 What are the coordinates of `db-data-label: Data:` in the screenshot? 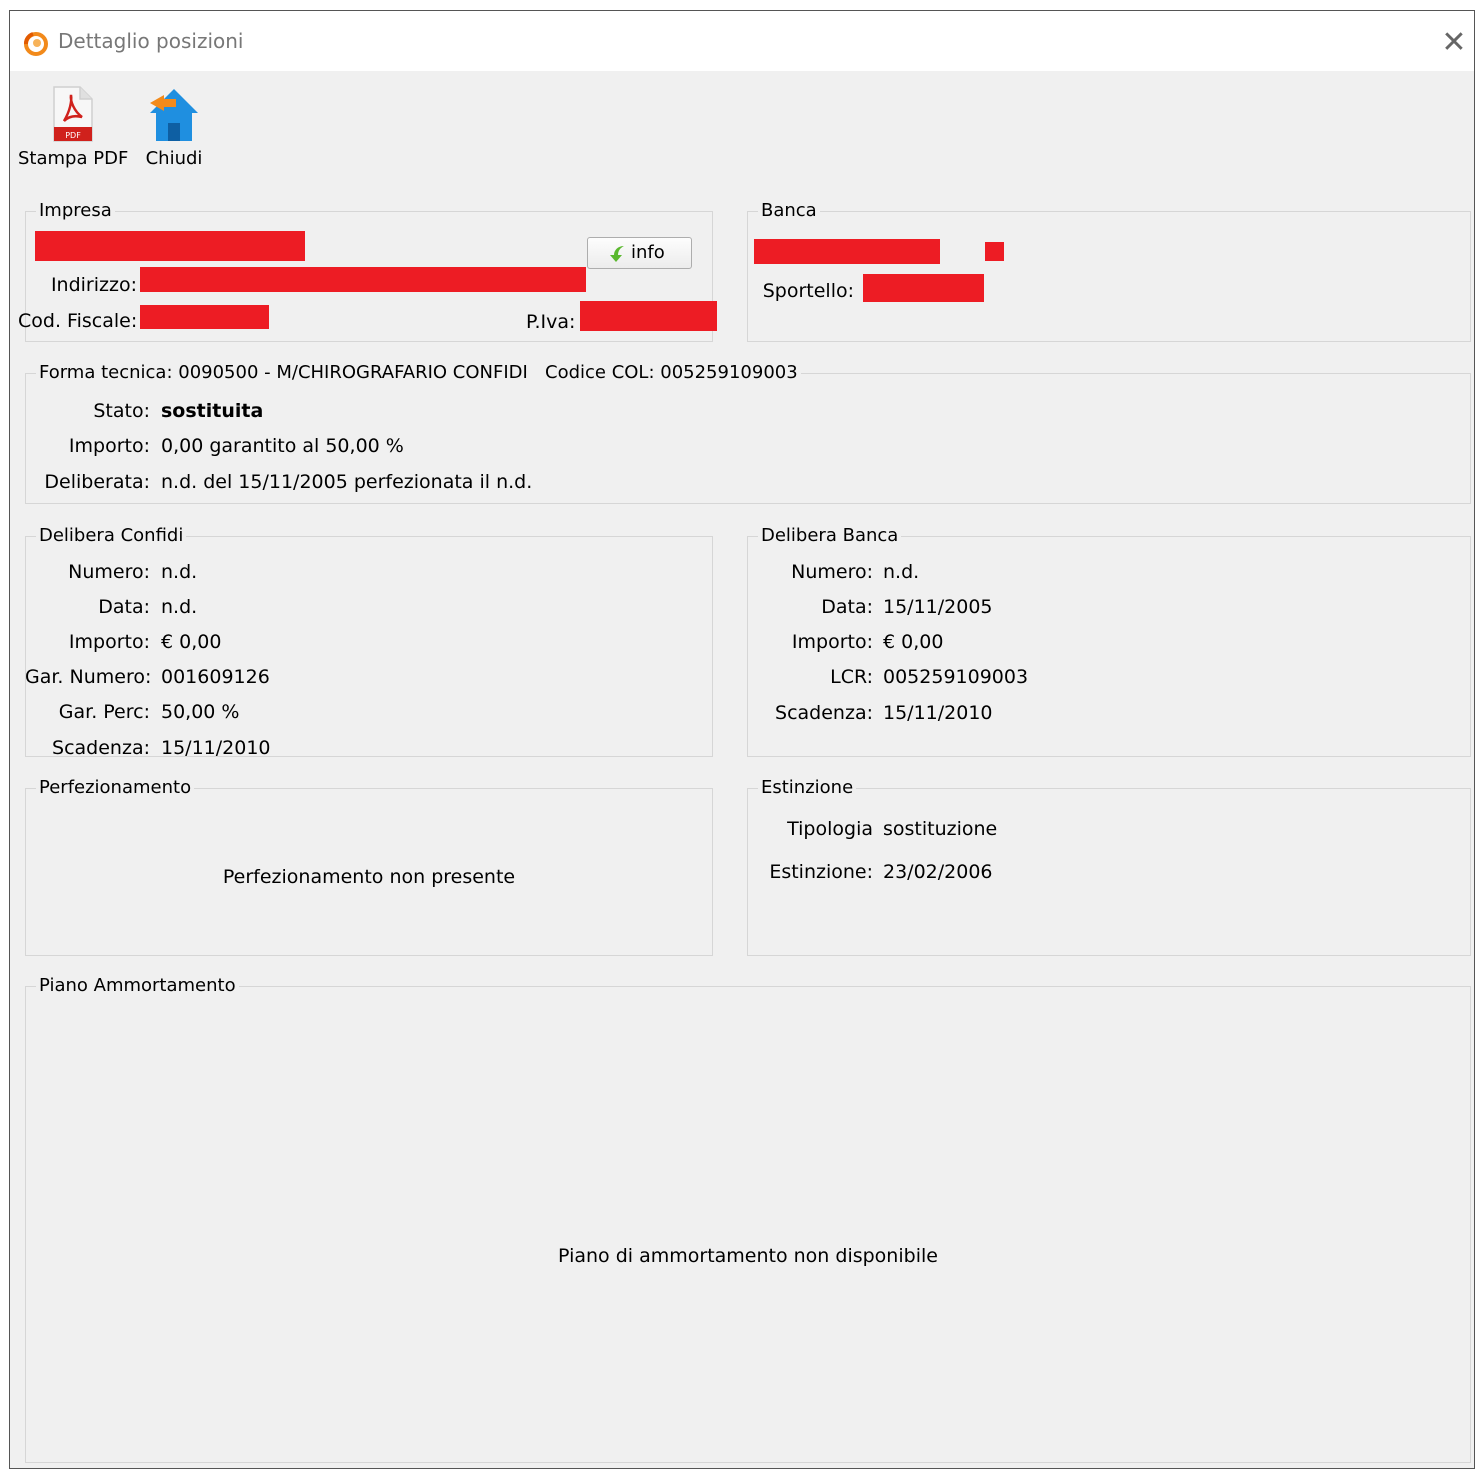 It's located at (847, 607).